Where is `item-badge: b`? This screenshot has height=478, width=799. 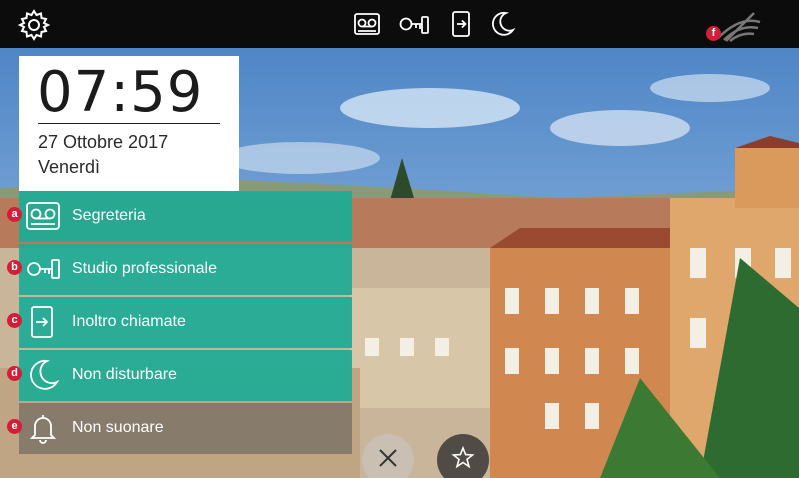
item-badge: b is located at coordinates (14, 267).